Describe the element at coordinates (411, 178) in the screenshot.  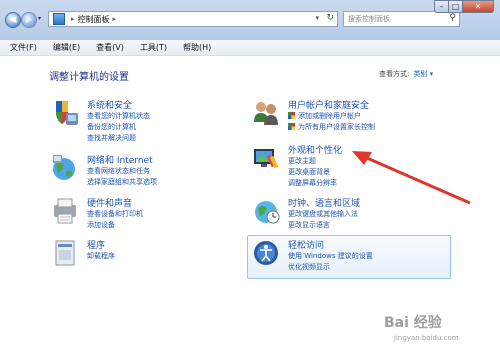
I see `annotation-arrow-icon` at that location.